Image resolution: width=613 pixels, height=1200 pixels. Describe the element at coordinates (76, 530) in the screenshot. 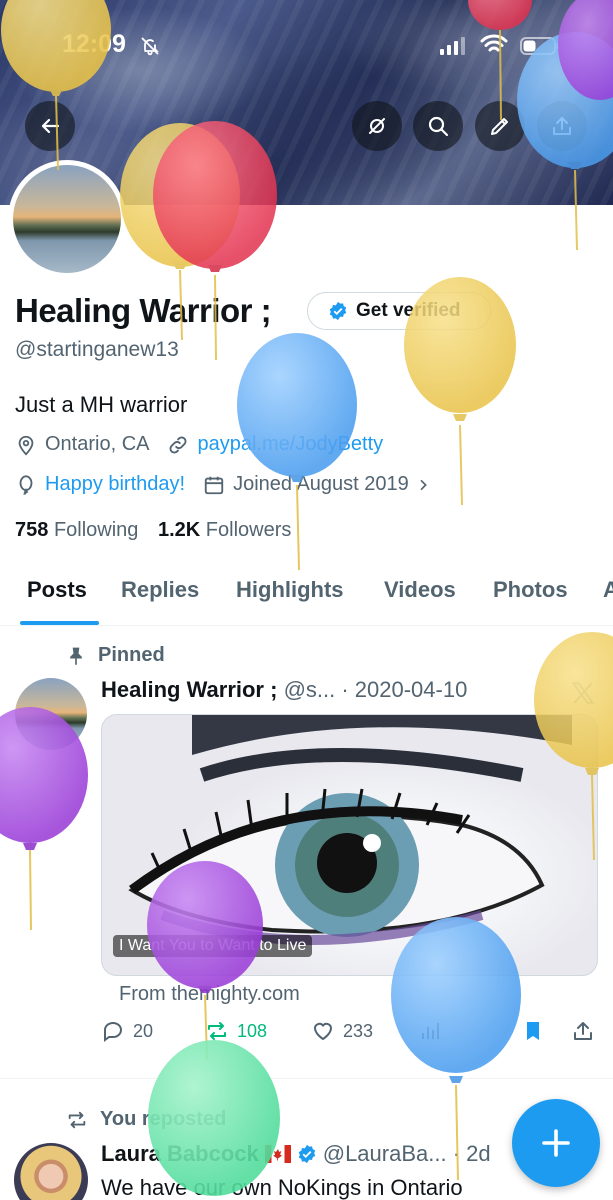

I see `following-link: 758 Following` at that location.